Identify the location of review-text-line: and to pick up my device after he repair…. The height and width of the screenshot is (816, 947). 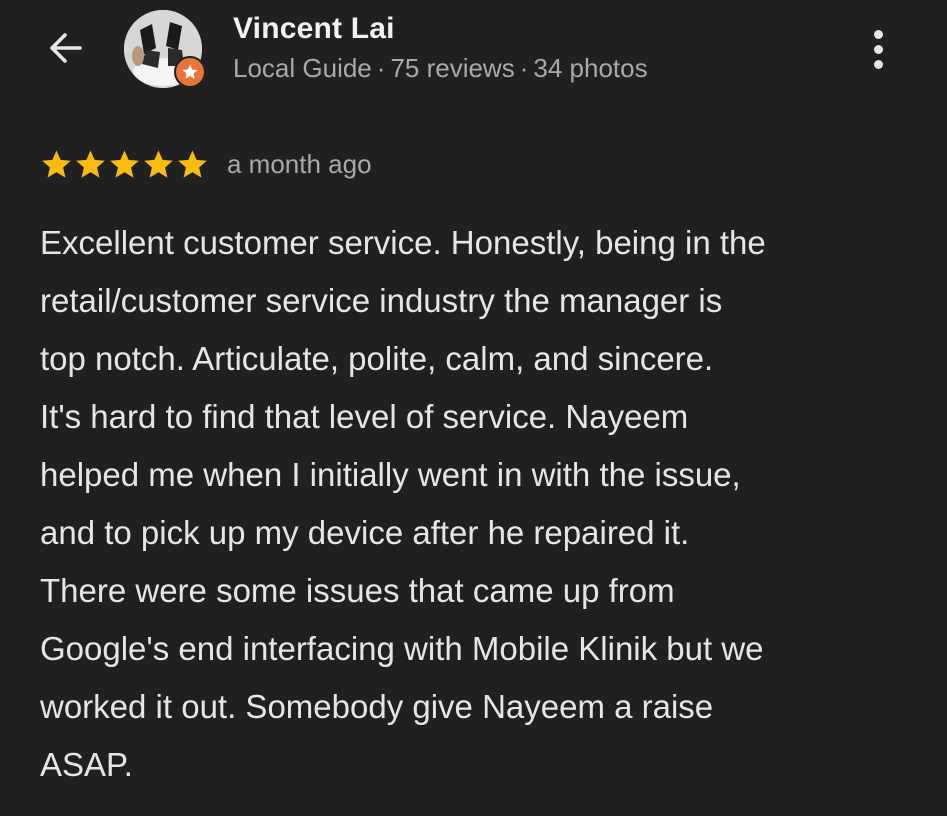
(365, 532).